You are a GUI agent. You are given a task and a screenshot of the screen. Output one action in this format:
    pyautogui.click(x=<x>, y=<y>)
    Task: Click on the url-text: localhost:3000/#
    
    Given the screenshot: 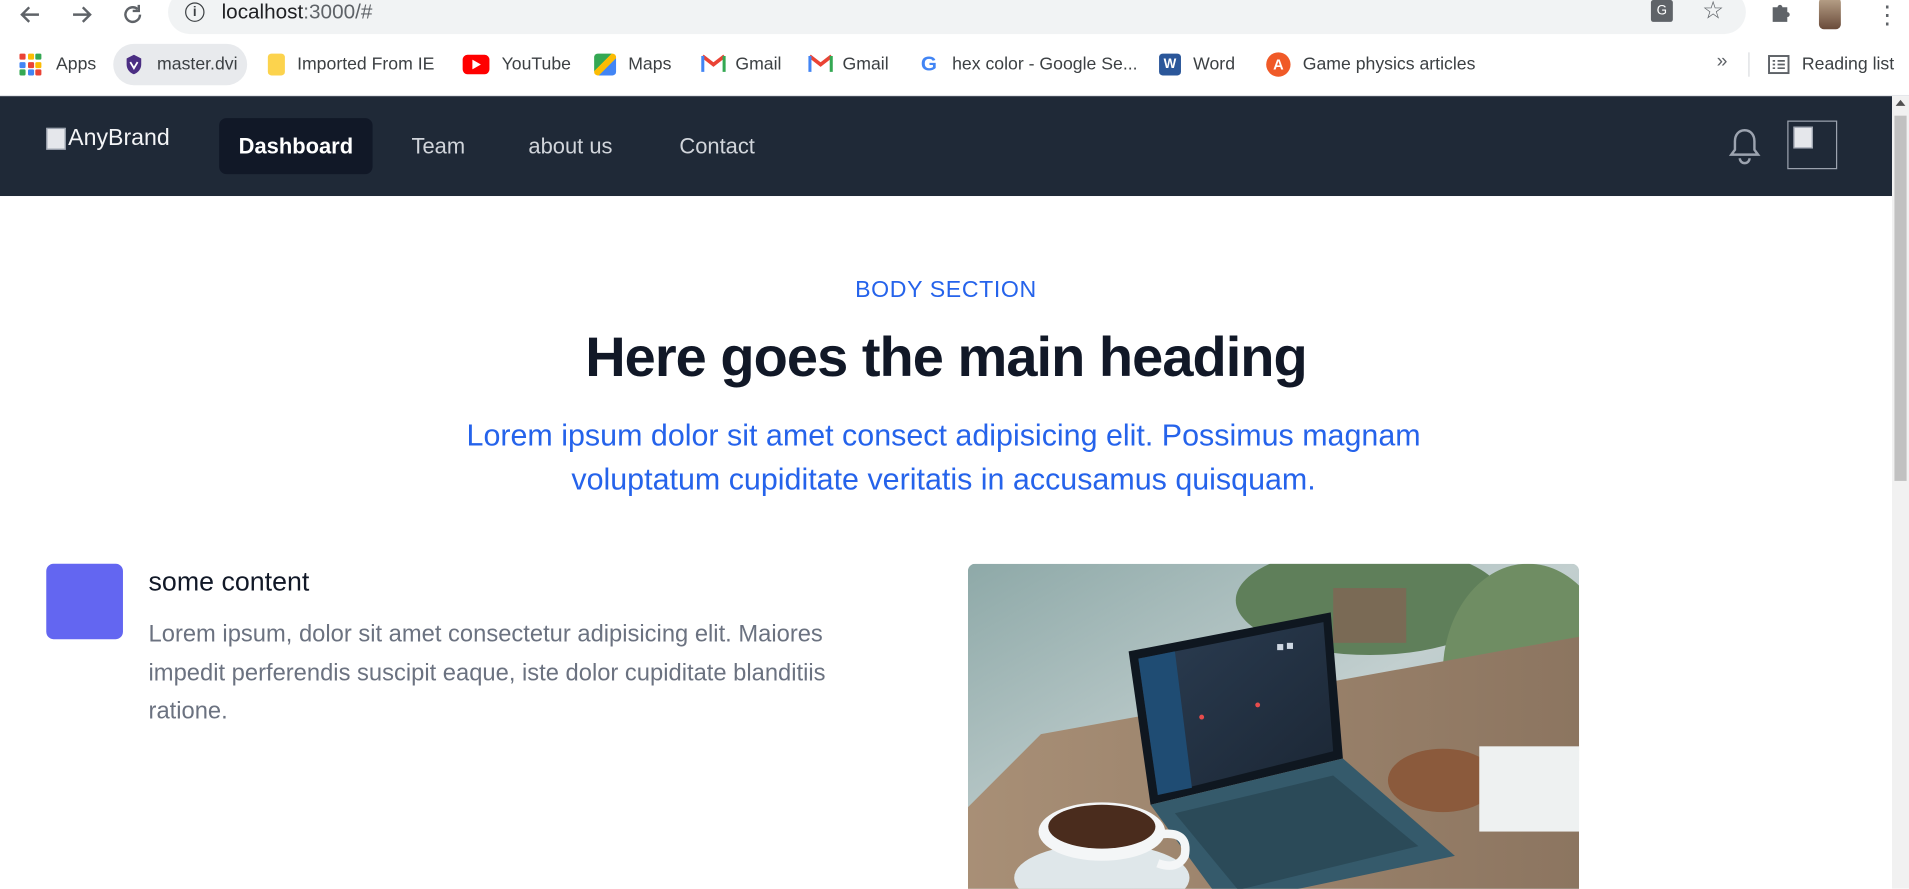 What is the action you would take?
    pyautogui.click(x=297, y=12)
    